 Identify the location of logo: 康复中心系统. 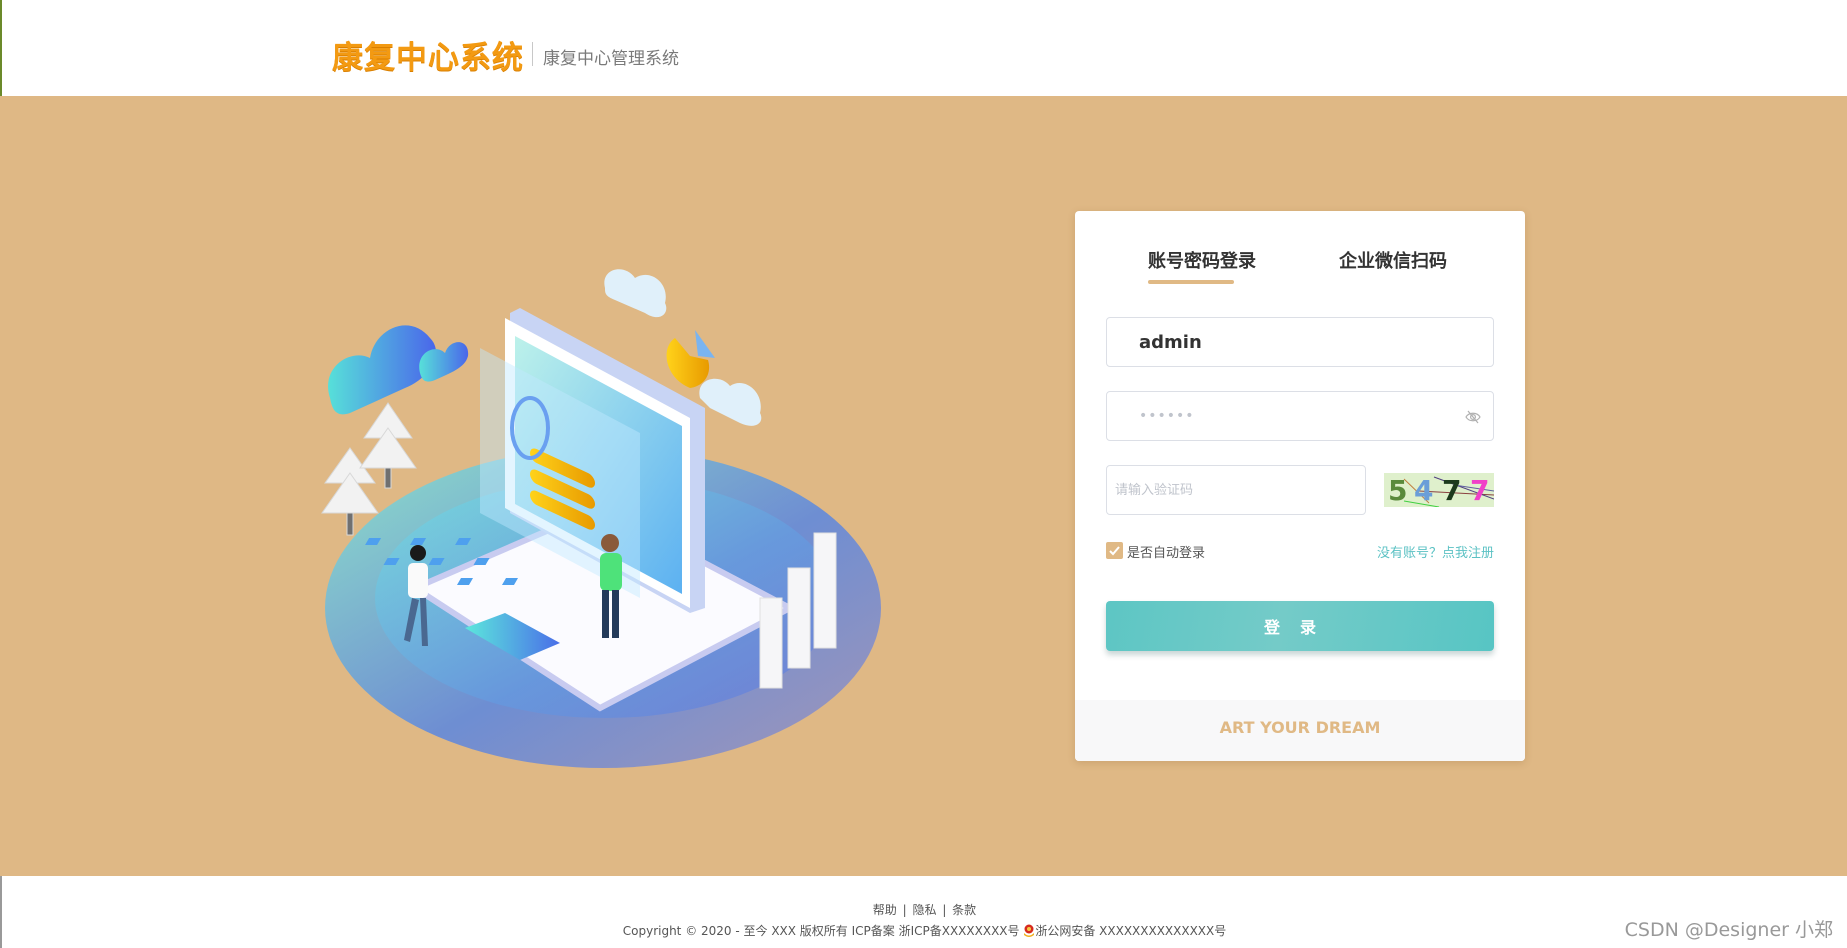
(428, 58).